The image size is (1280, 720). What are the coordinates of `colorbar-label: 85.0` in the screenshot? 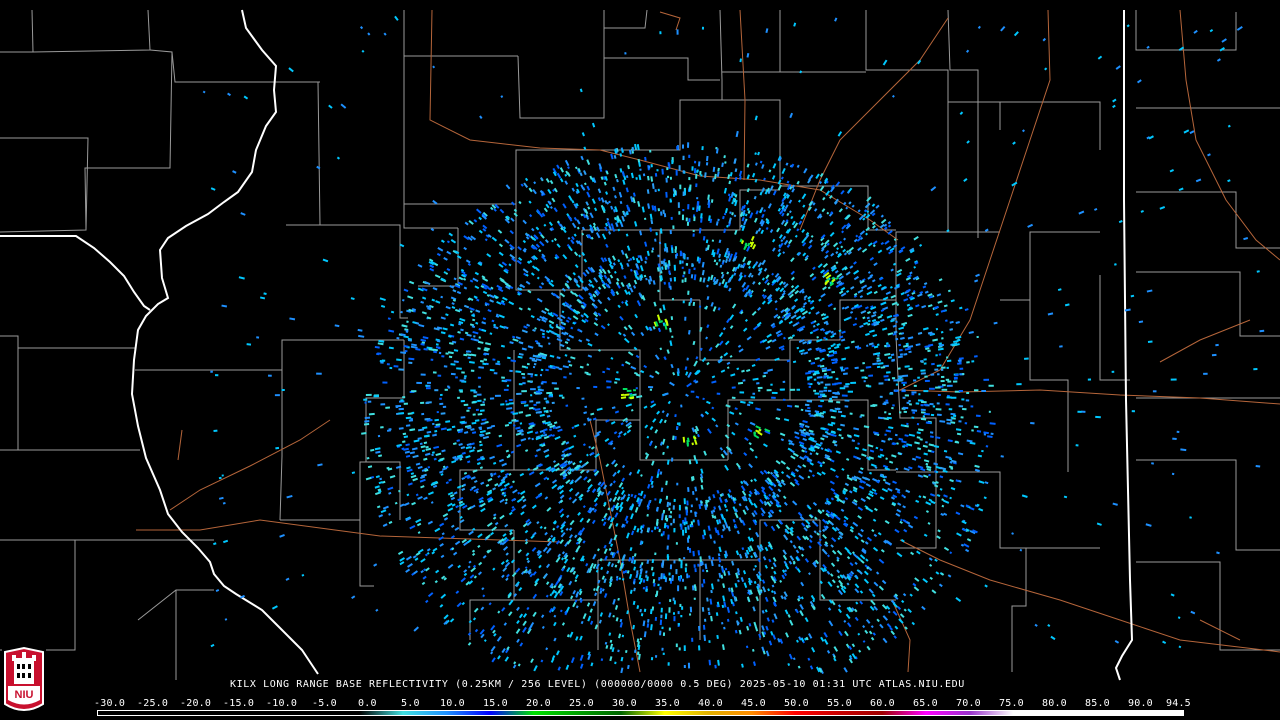 It's located at (1097, 703).